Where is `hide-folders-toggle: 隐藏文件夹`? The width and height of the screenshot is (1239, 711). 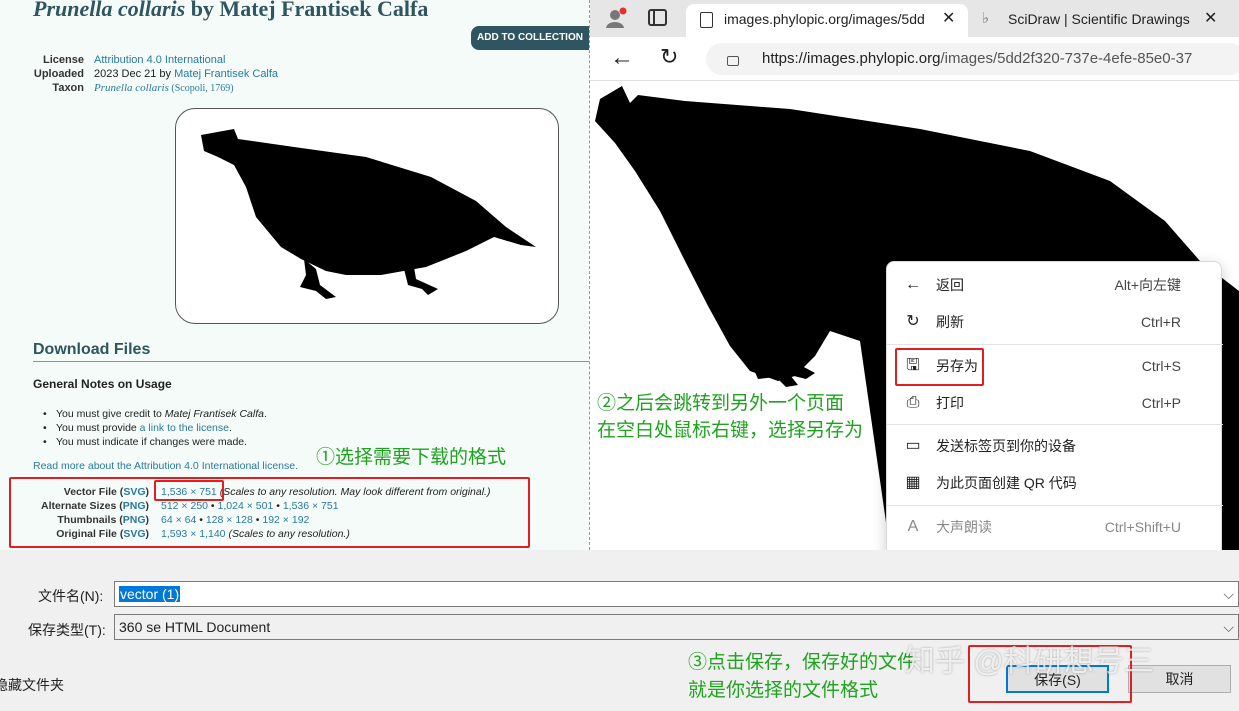
hide-folders-toggle: 隐藏文件夹 is located at coordinates (32, 685).